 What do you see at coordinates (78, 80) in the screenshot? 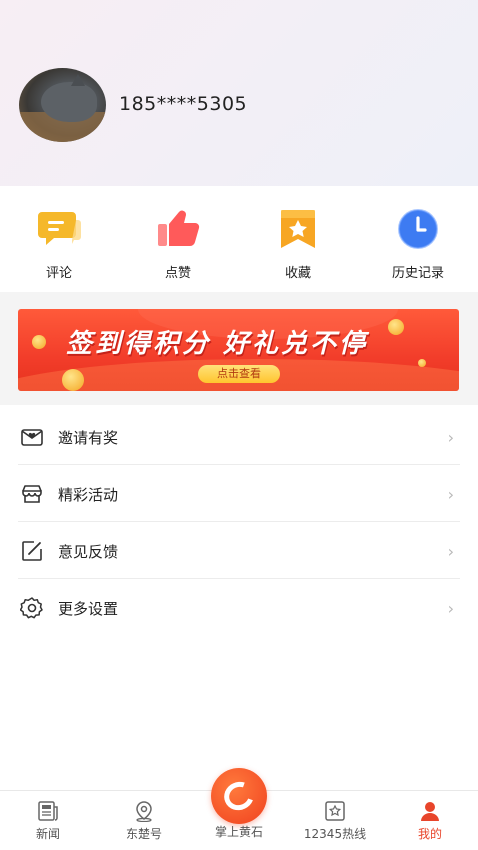
I see `avatar-cat-ear` at bounding box center [78, 80].